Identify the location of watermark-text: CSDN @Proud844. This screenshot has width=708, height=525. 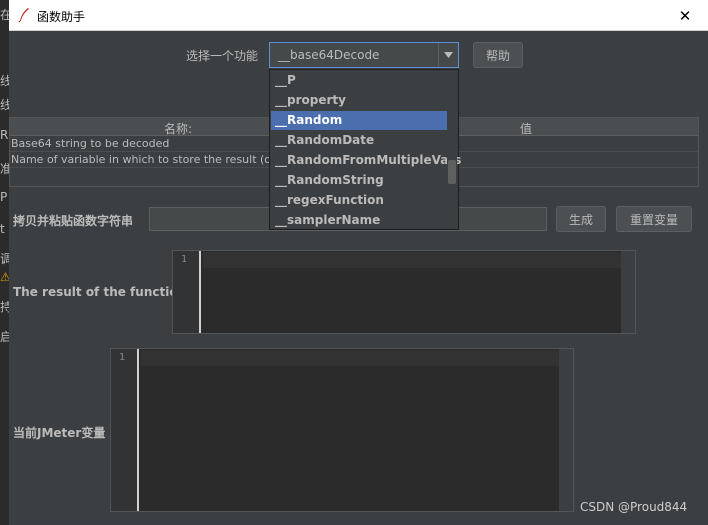
(634, 507).